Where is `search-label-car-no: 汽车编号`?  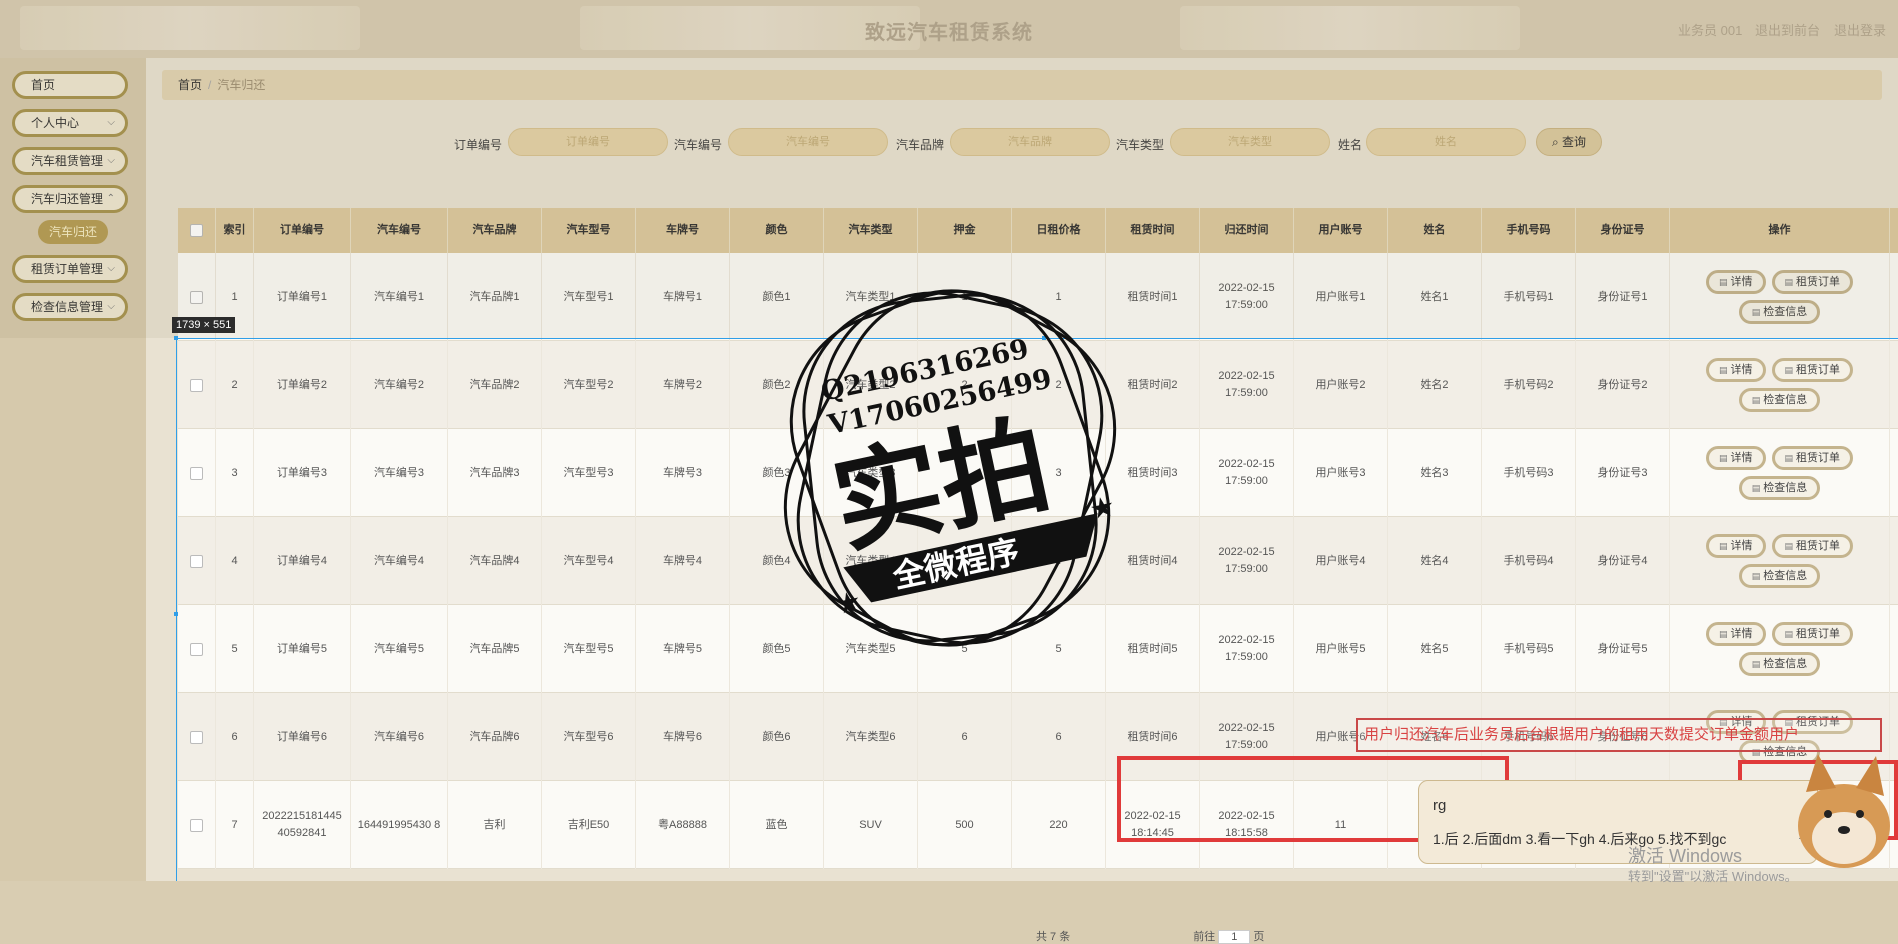
search-label-car-no: 汽车编号 is located at coordinates (698, 145).